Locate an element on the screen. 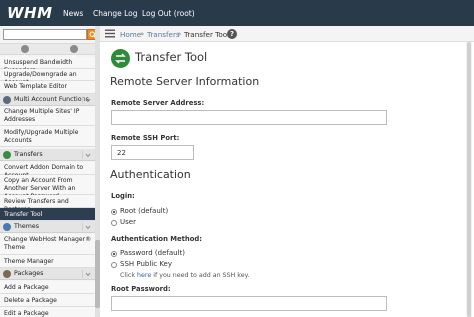  breadcrumb: Home » Transfers » Transfer Tool ? is located at coordinates (287, 34).